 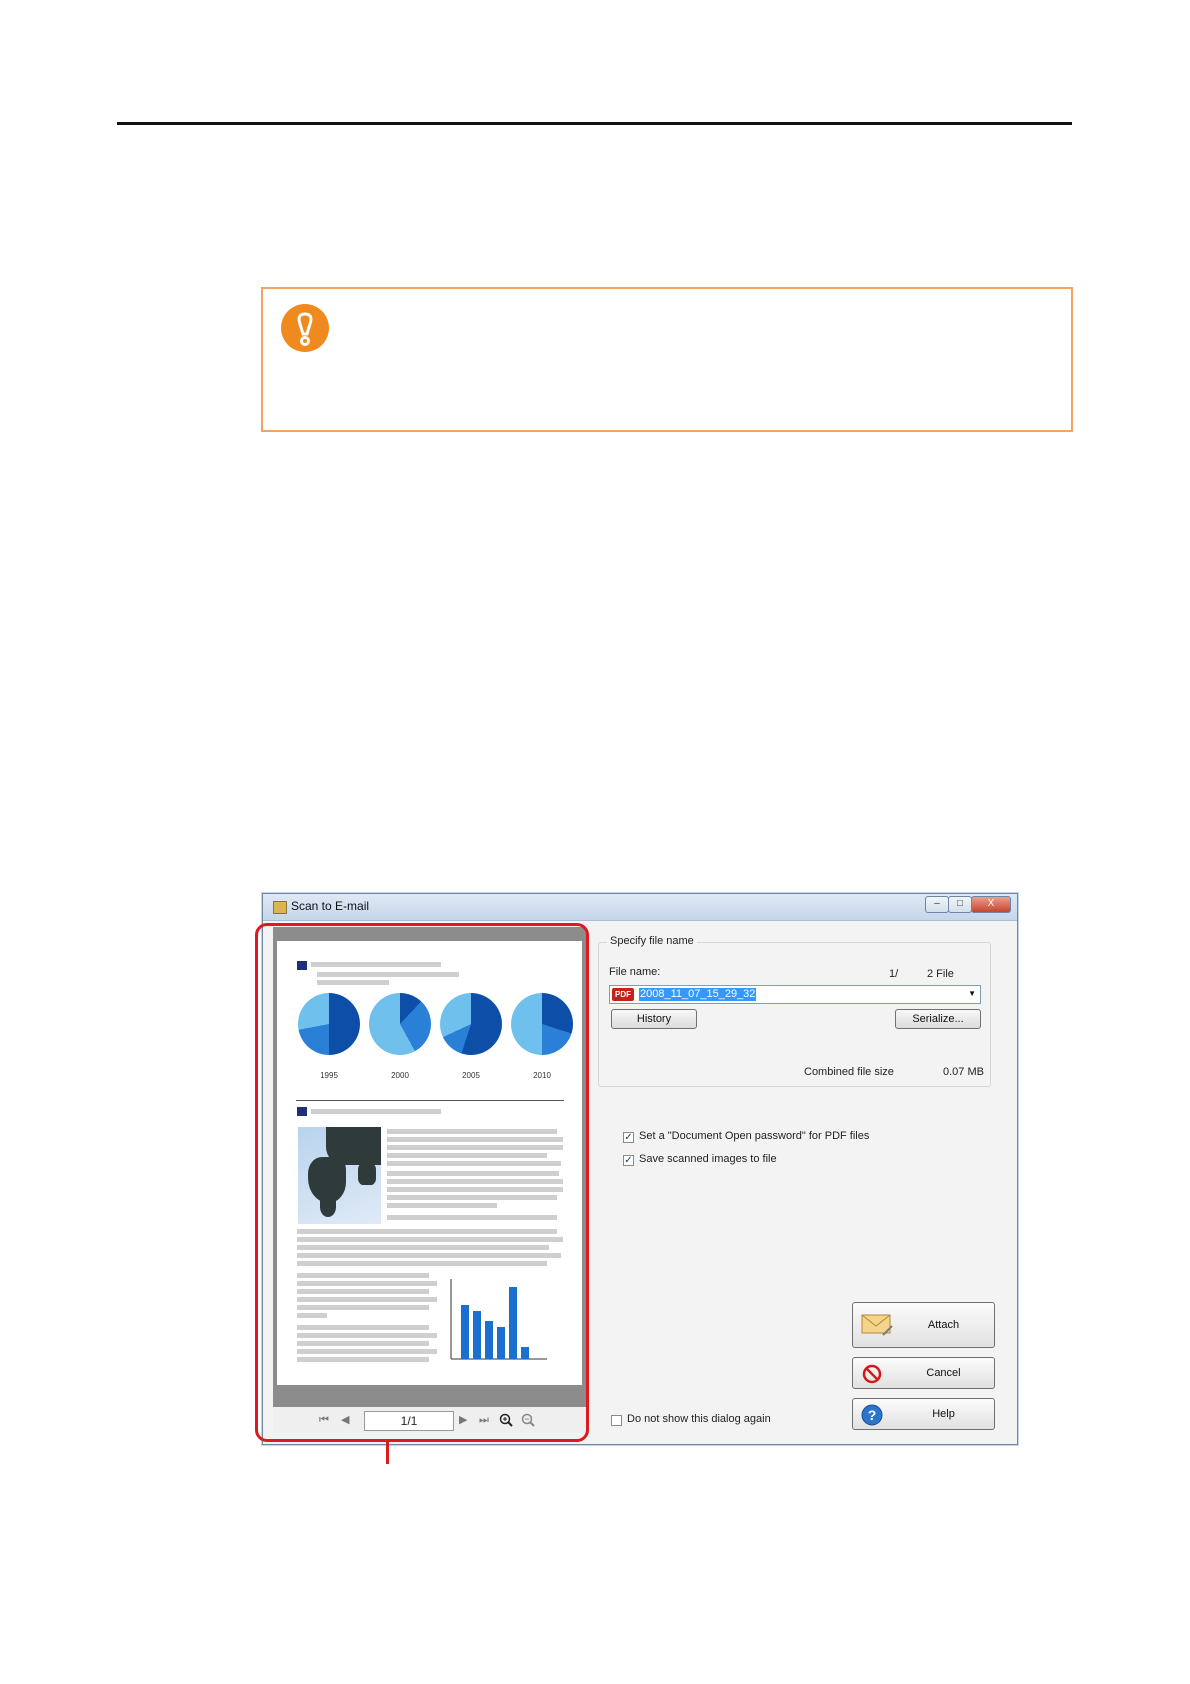 What do you see at coordinates (894, 974) in the screenshot?
I see `file-counter: 1/` at bounding box center [894, 974].